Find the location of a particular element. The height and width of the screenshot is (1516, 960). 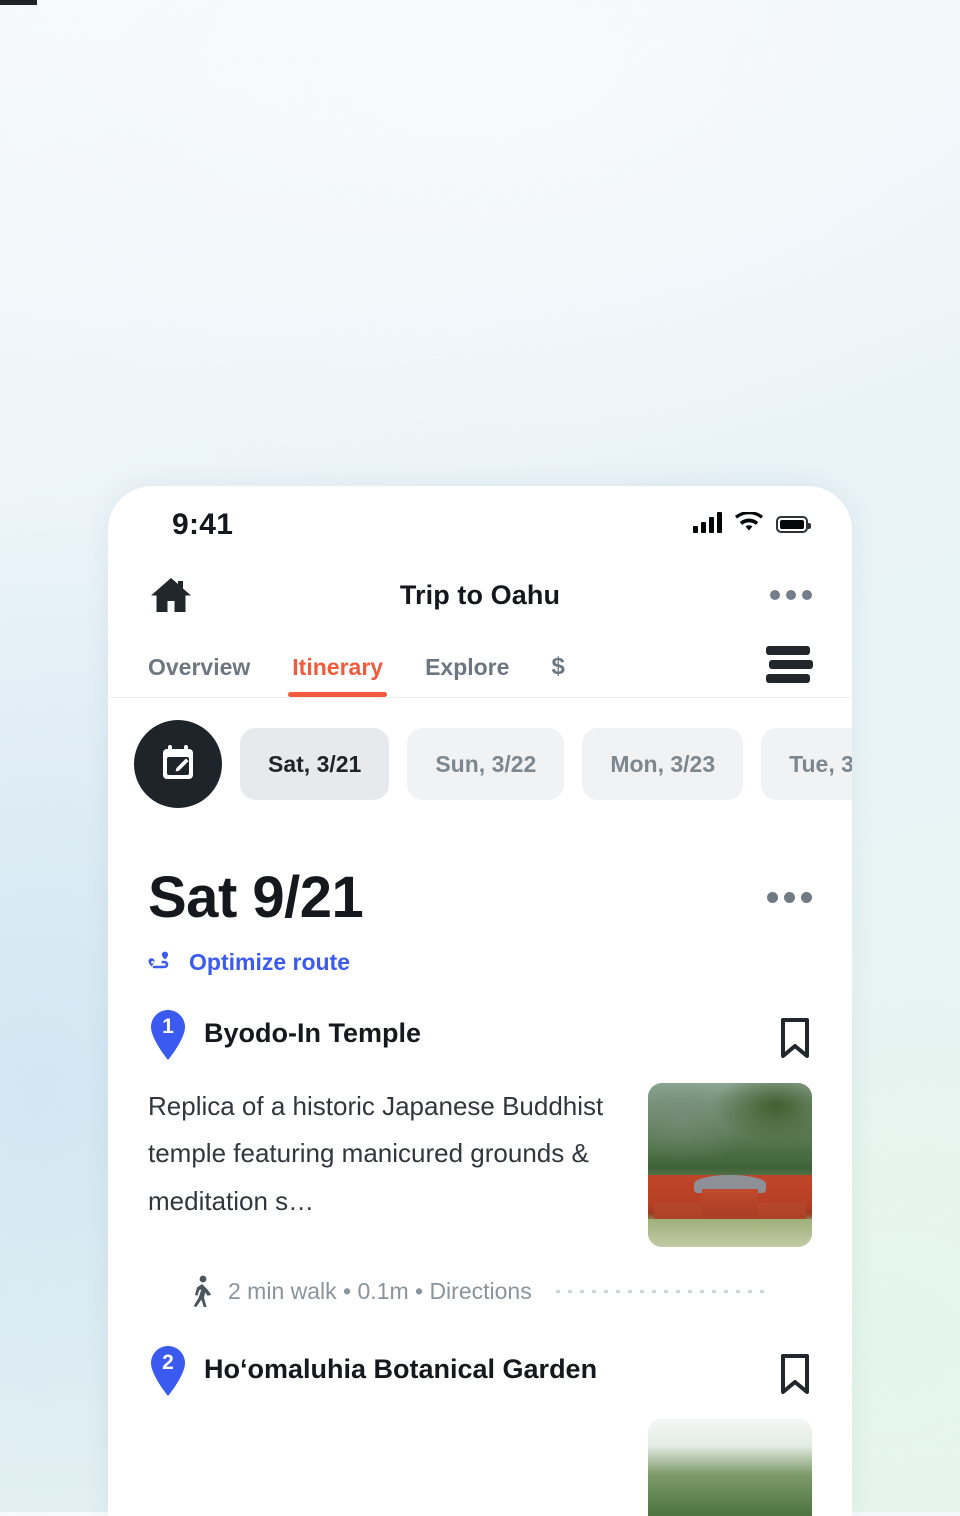

transit-row: 2 min walk • 0.1m • Directions is located at coordinates (480, 1277).